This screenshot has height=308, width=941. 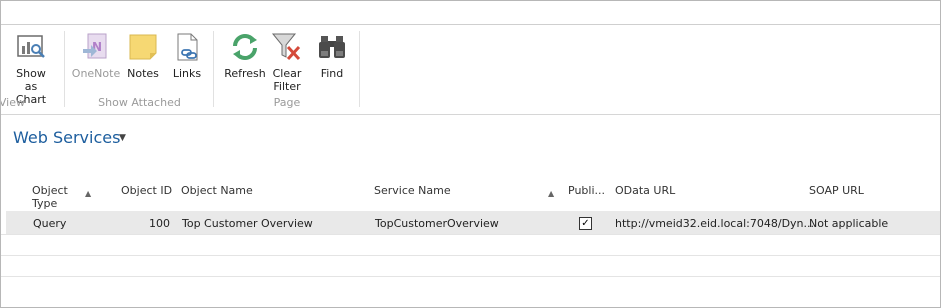 I want to click on onenote-icon: N, so click(x=96, y=47).